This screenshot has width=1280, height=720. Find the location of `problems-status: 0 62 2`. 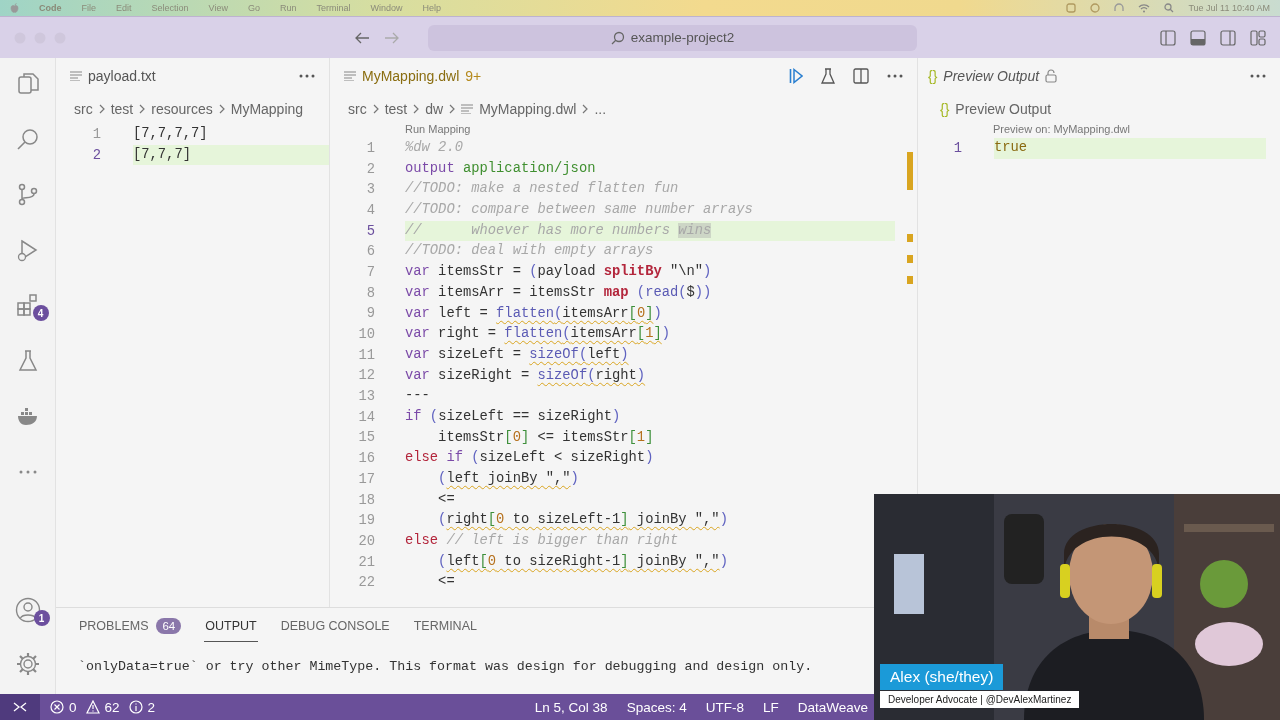

problems-status: 0 62 2 is located at coordinates (105, 707).